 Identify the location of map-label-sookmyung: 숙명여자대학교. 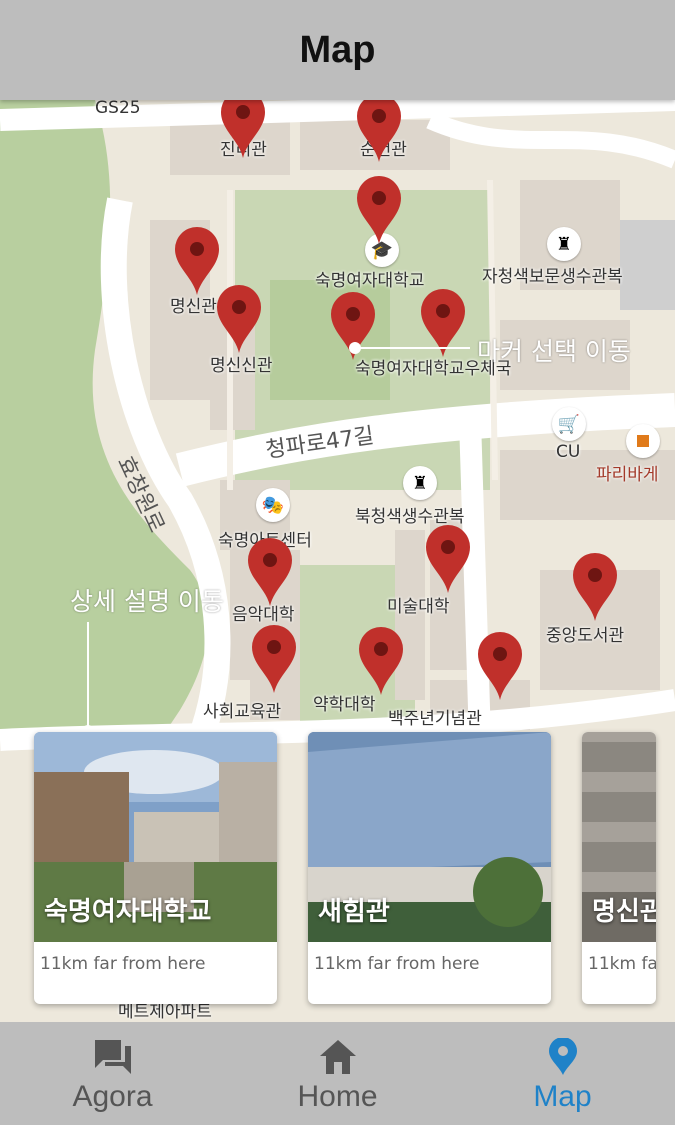
(370, 281).